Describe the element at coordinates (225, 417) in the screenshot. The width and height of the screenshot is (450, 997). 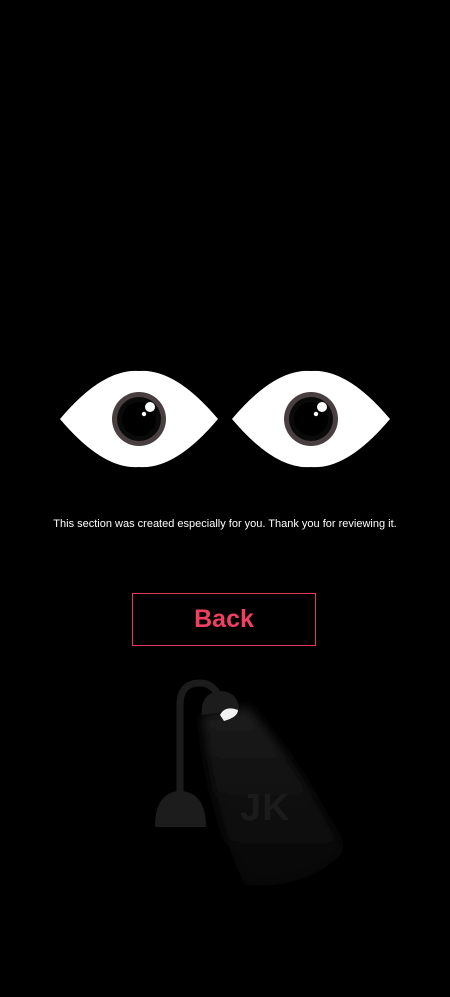
I see `eyes-illustration` at that location.